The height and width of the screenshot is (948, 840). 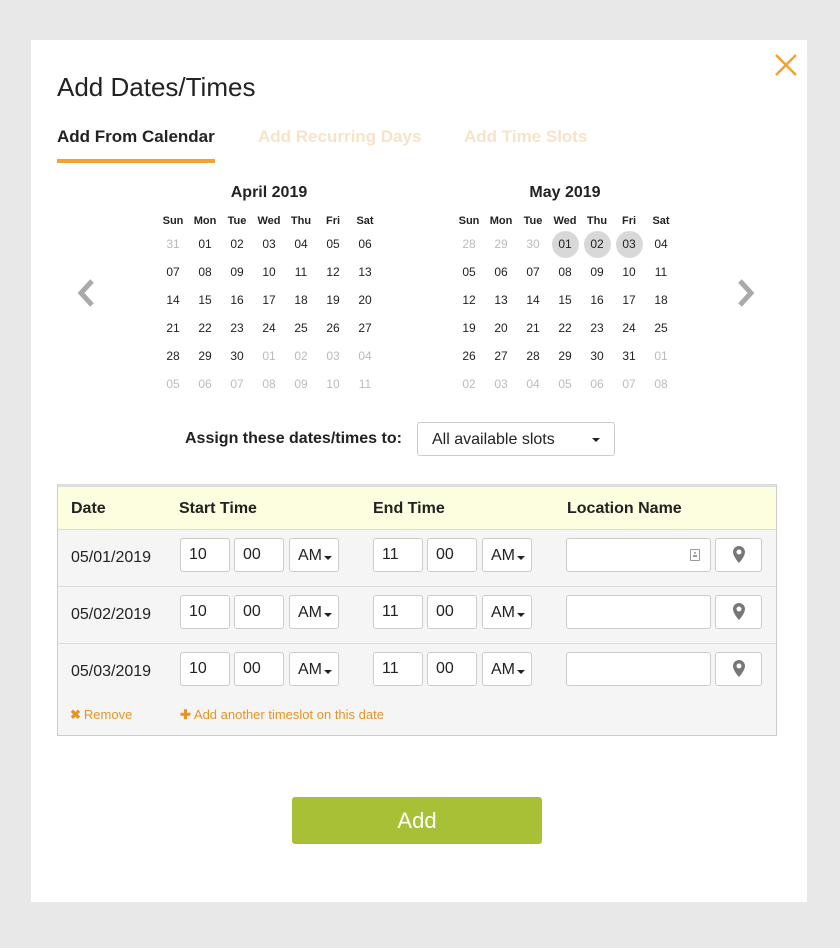 What do you see at coordinates (597, 356) in the screenshot?
I see `calendar-day: 30` at bounding box center [597, 356].